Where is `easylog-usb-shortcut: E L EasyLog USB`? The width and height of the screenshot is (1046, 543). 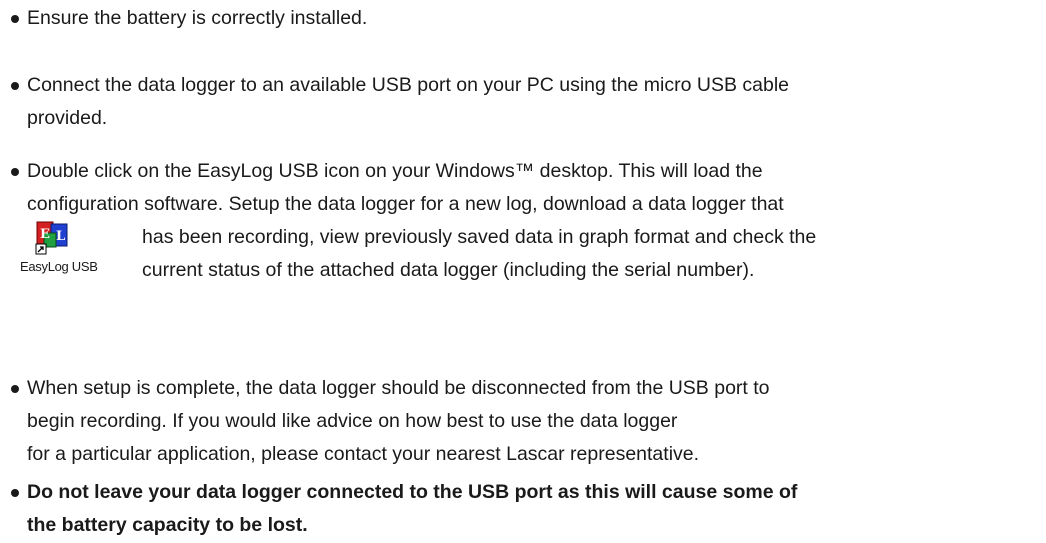 easylog-usb-shortcut: E L EasyLog USB is located at coordinates (75, 261).